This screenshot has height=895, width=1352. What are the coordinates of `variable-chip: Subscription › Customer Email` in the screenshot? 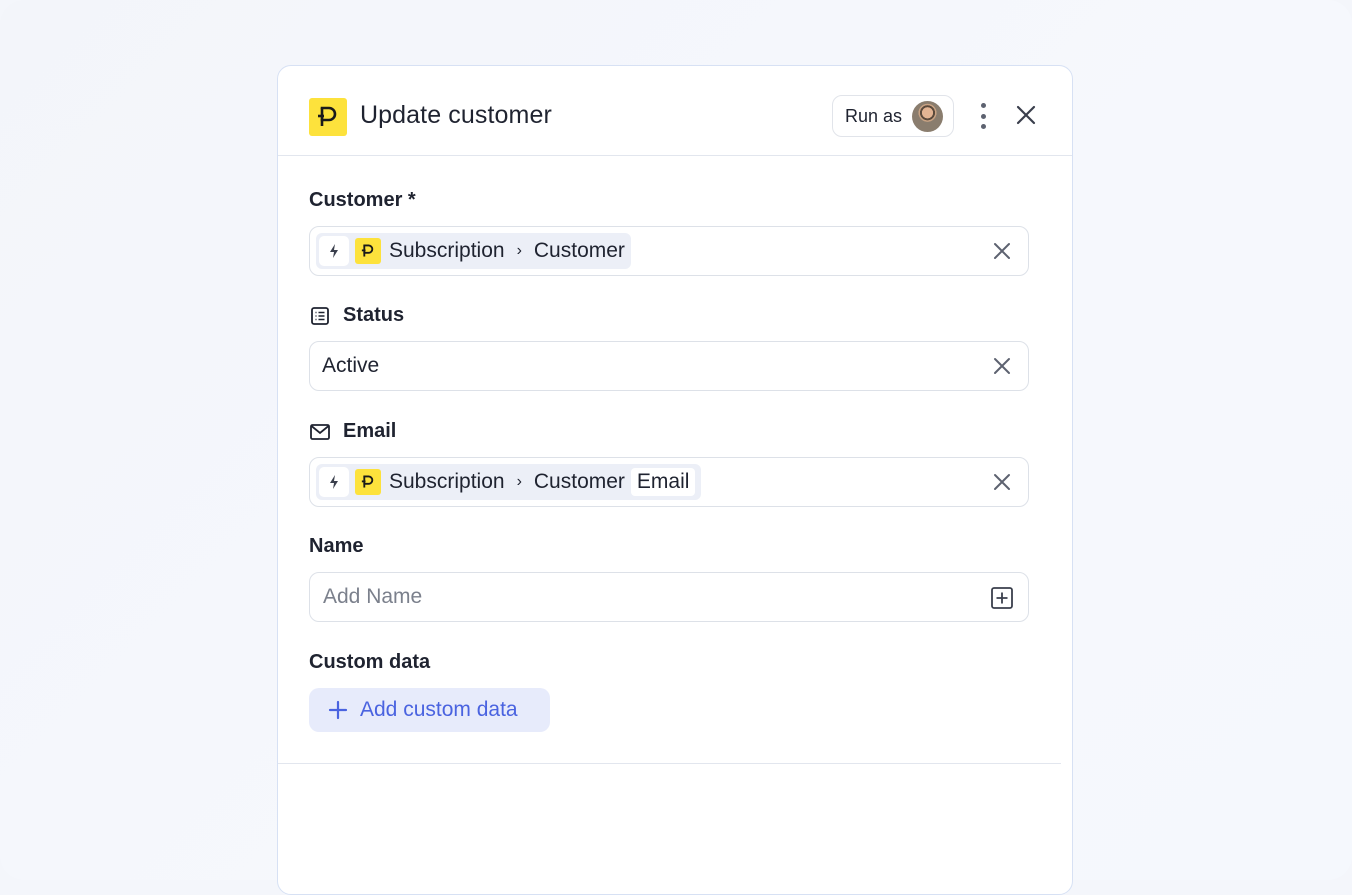 It's located at (509, 482).